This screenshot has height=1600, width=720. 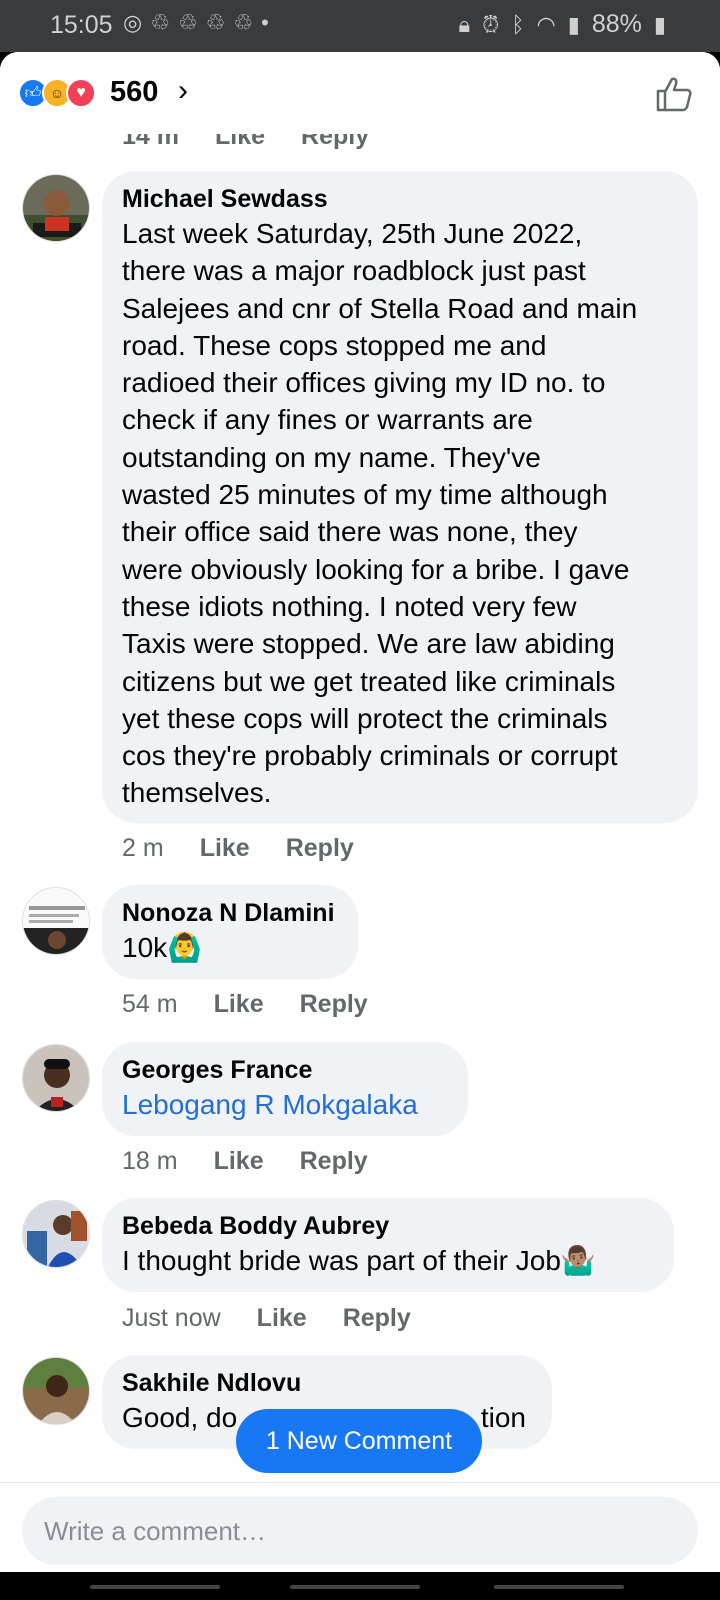 What do you see at coordinates (352, 233) in the screenshot?
I see `comment-line: Last week Saturday, 25th June 2022,` at bounding box center [352, 233].